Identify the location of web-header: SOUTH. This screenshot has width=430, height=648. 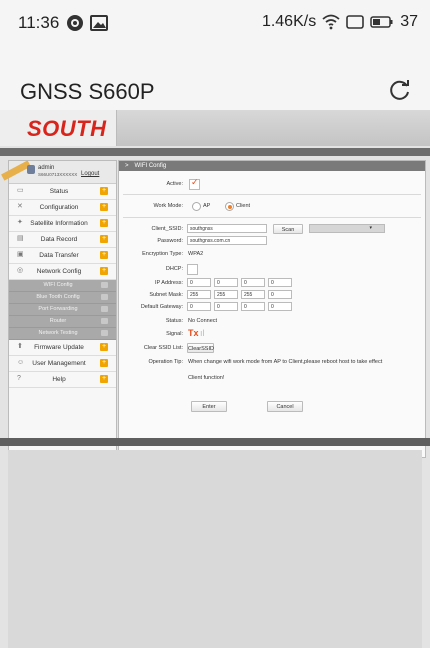
(215, 128).